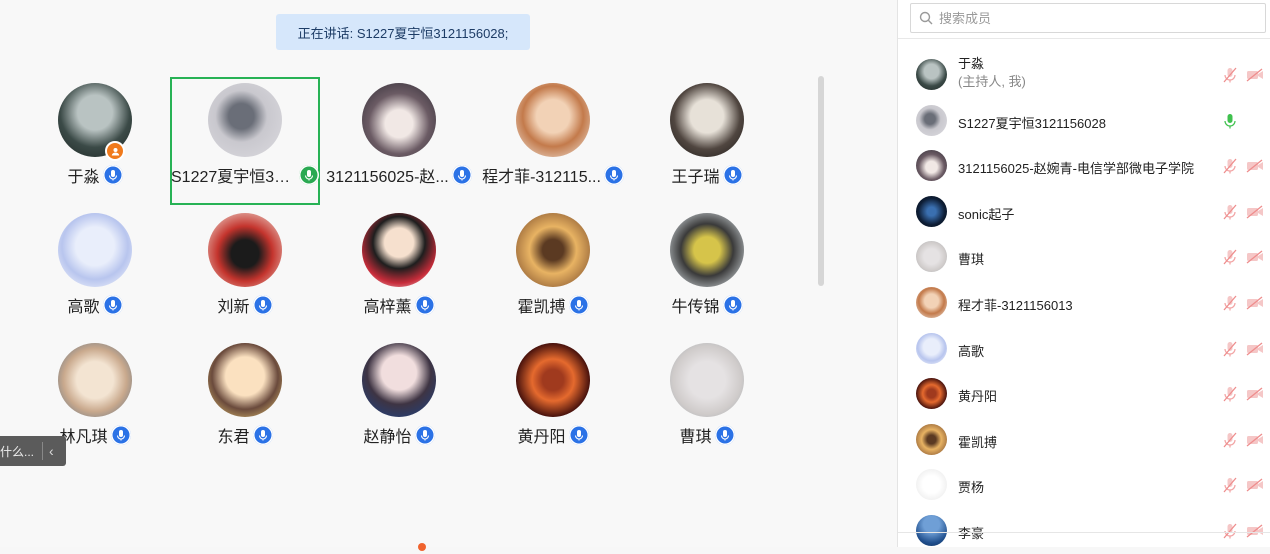 This screenshot has height=554, width=1270. What do you see at coordinates (399, 401) in the screenshot?
I see `participant-tile: 赵静怡` at bounding box center [399, 401].